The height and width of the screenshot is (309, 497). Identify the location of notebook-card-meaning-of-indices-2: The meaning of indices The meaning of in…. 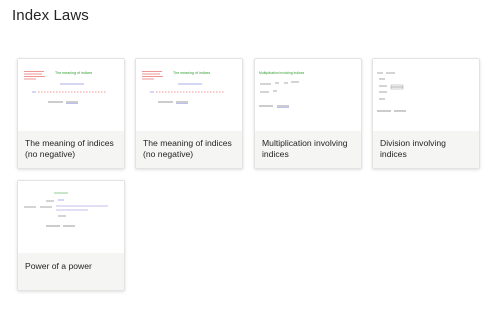
(189, 113).